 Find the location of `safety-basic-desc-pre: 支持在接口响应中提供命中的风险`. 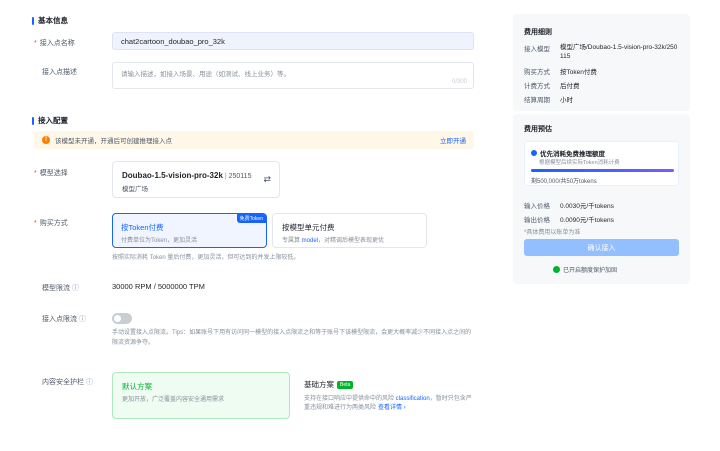

safety-basic-desc-pre: 支持在接口响应中提供命中的风险 is located at coordinates (350, 399).